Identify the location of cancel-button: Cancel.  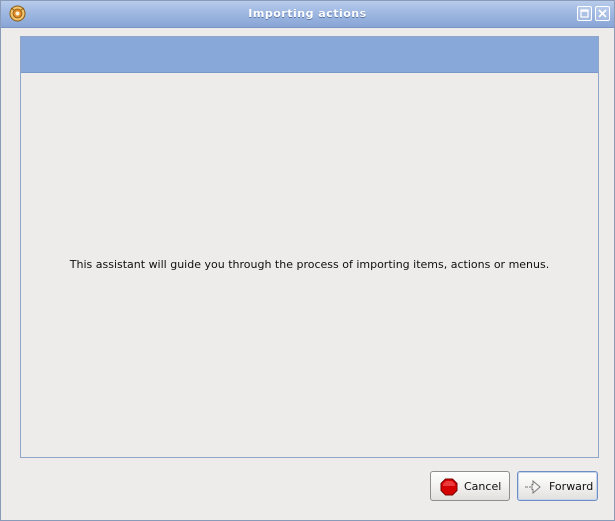
(470, 486).